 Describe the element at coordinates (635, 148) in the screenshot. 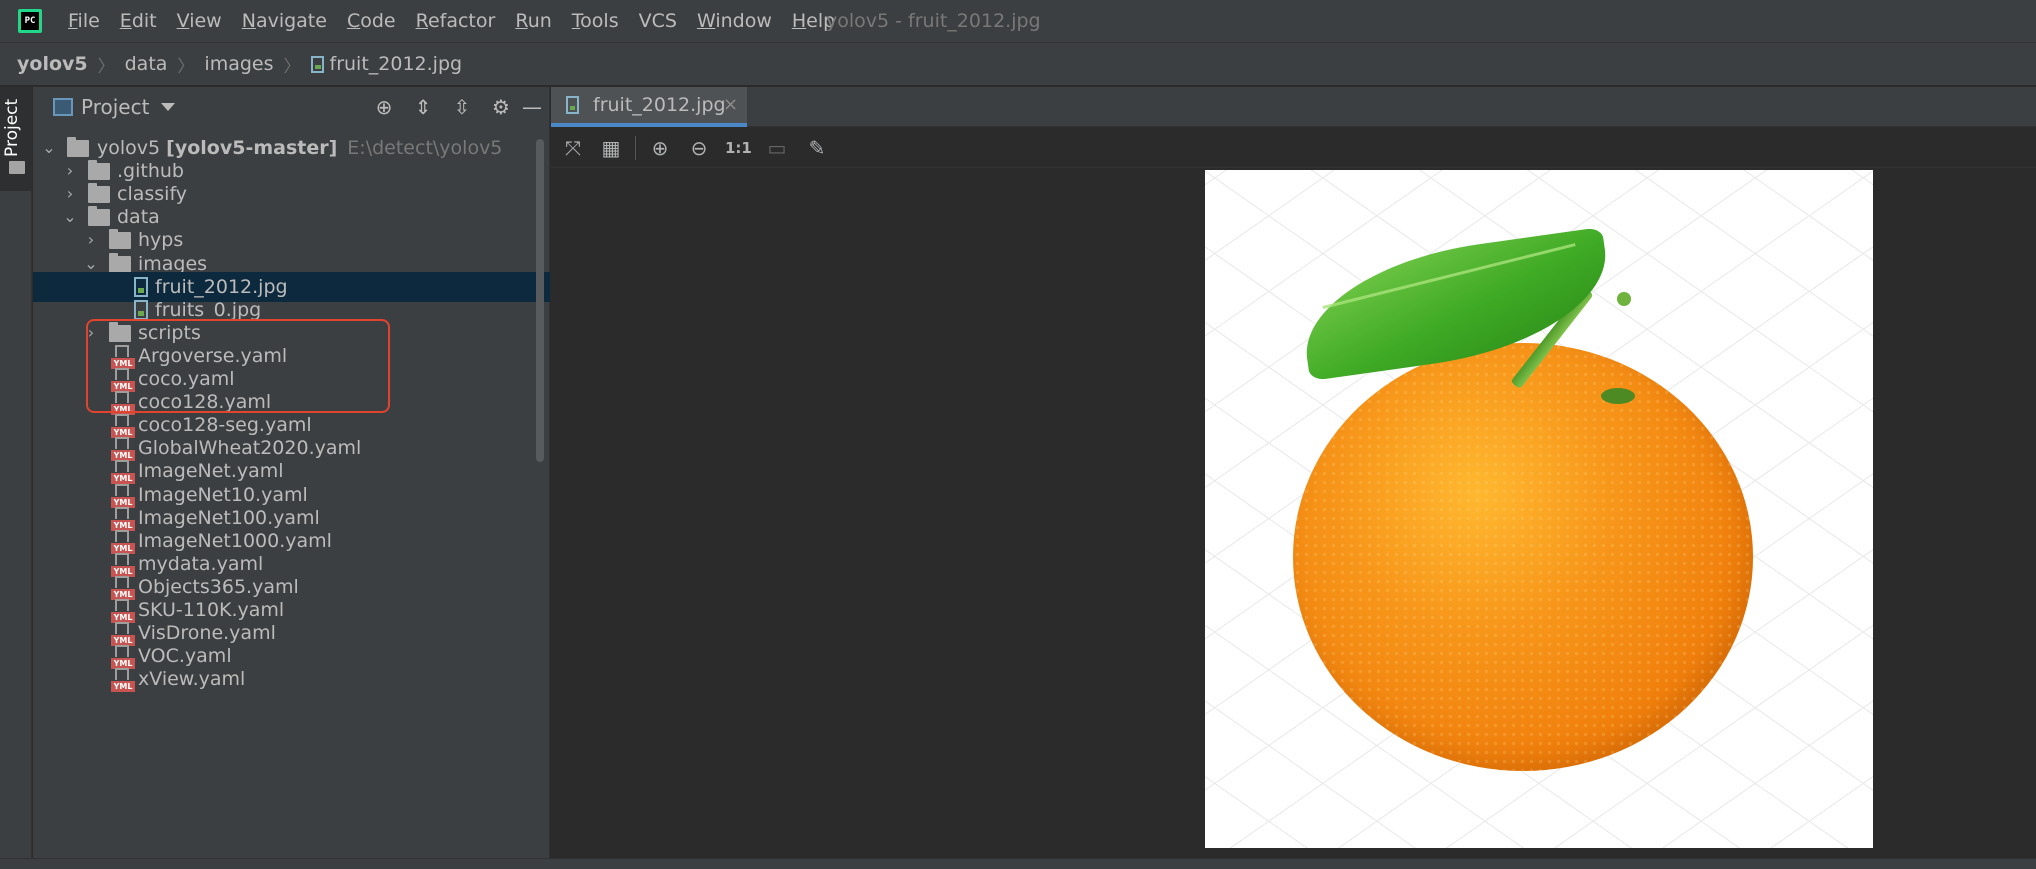

I see `toolbar-separator` at that location.